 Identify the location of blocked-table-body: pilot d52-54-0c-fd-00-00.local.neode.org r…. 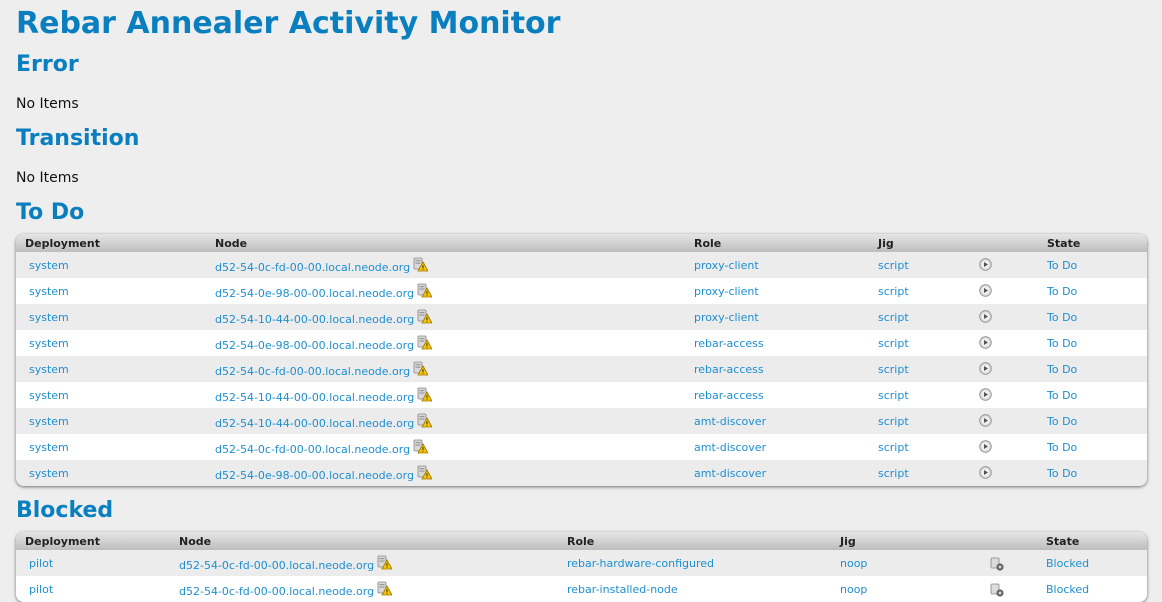
(581, 576).